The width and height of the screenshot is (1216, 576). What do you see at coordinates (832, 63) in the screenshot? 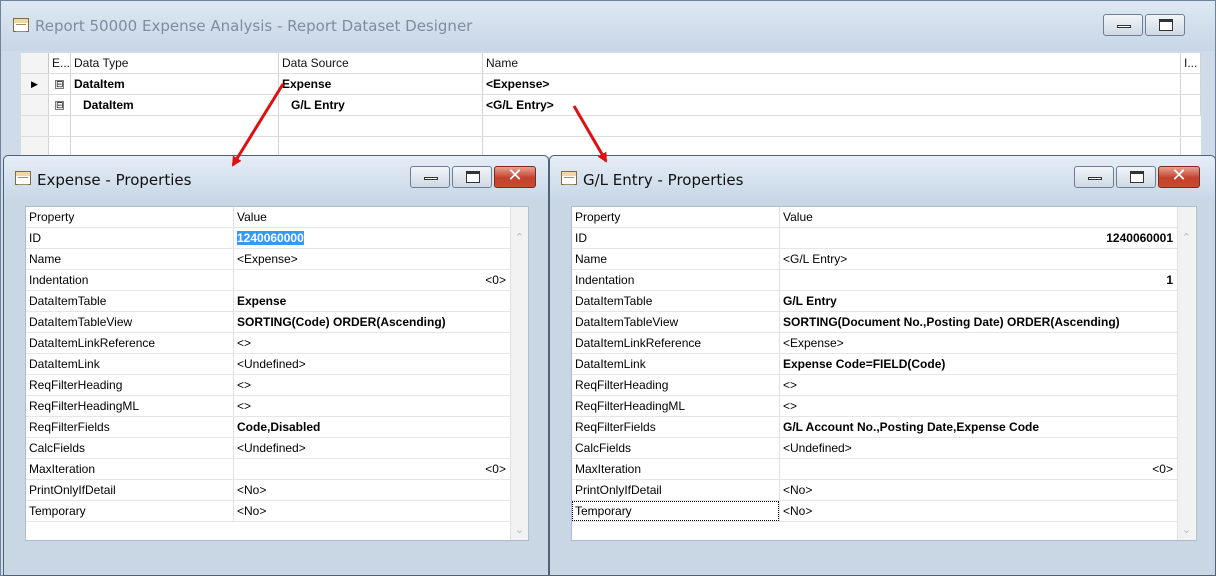
I see `column-header-name: Name` at bounding box center [832, 63].